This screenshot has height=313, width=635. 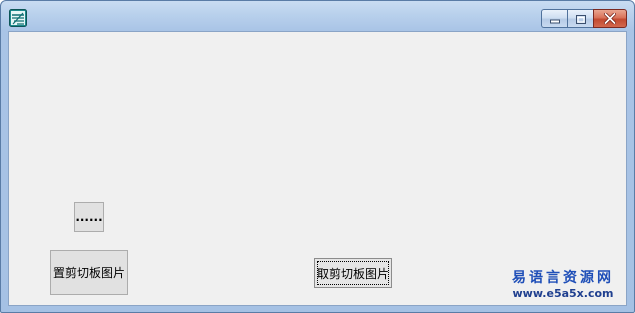 I want to click on set-clipboard-image-button: 置剪切板图片, so click(x=89, y=272).